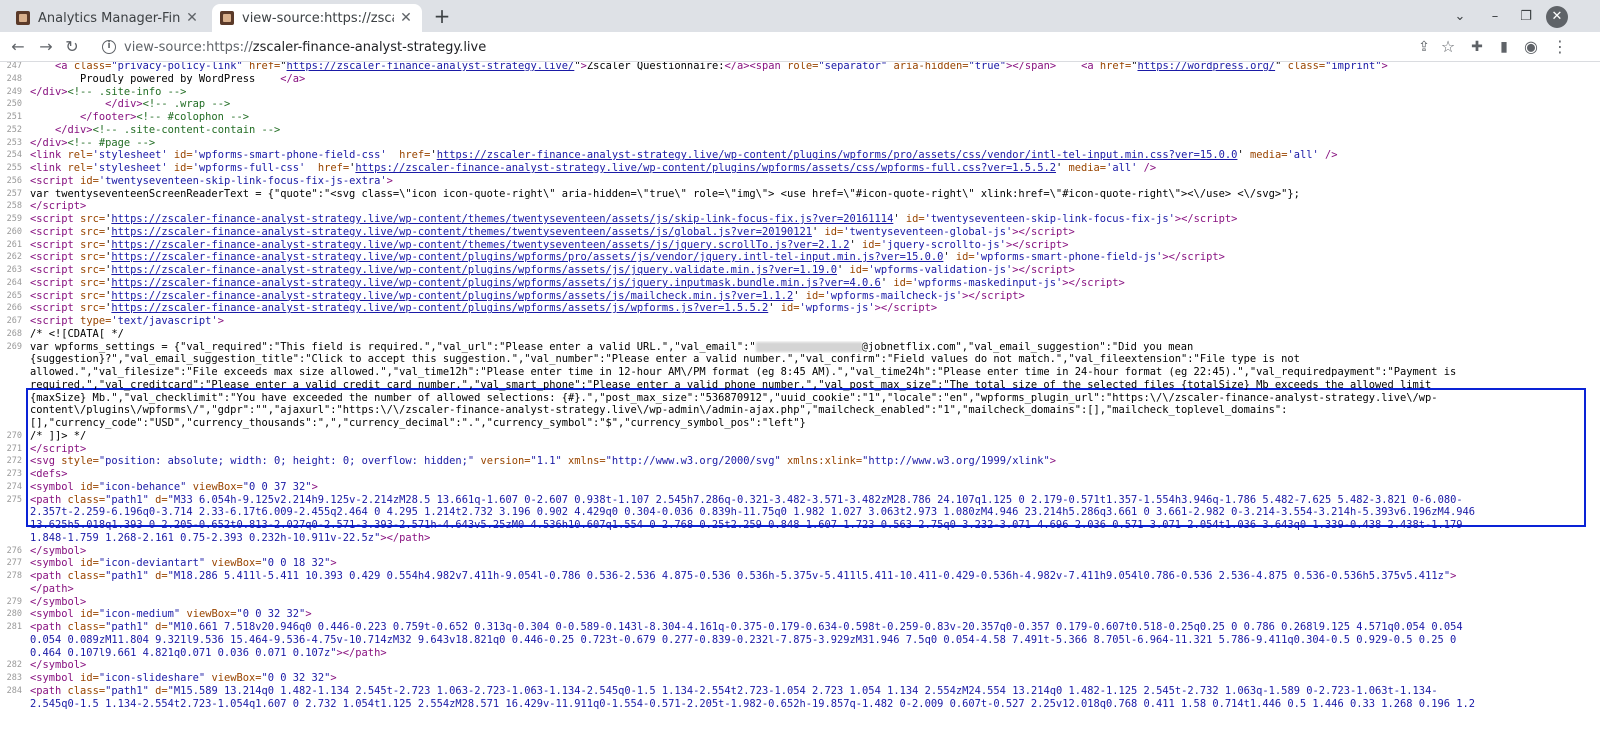  I want to click on profile-icon: ◉, so click(1531, 47).